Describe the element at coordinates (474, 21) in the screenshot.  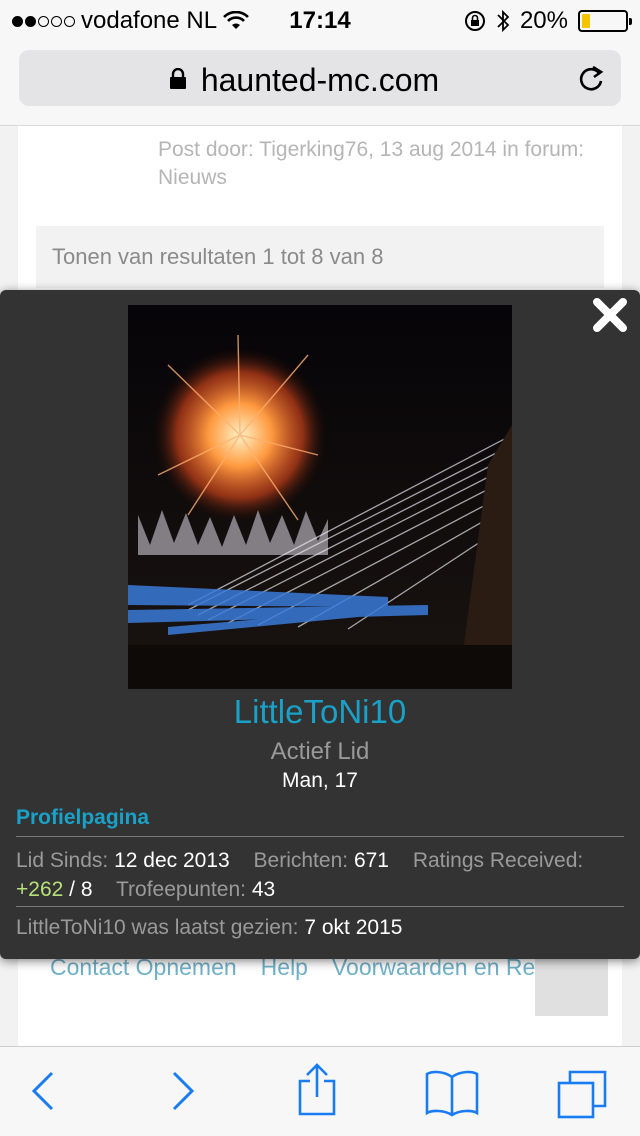
I see `rotation-lock-icon` at that location.